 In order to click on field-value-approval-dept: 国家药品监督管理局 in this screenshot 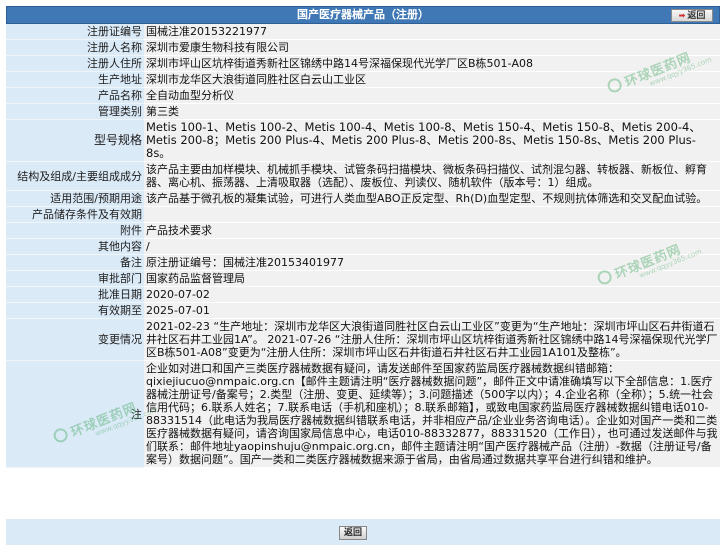, I will do `click(432, 278)`.